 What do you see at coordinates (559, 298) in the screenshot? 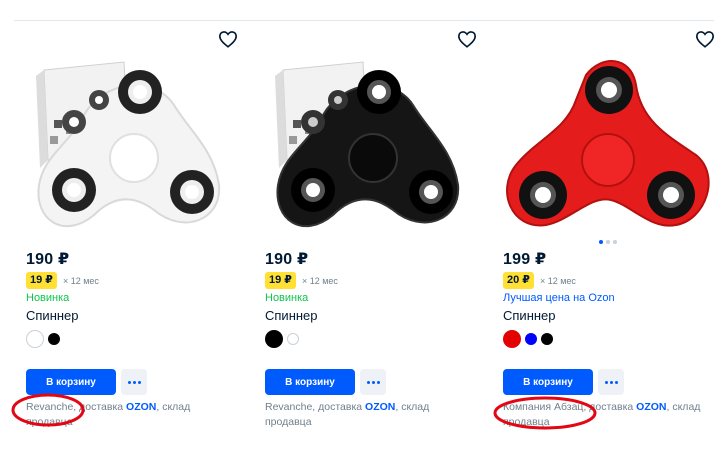
I see `product-tag: Лучшая цена на Ozon` at bounding box center [559, 298].